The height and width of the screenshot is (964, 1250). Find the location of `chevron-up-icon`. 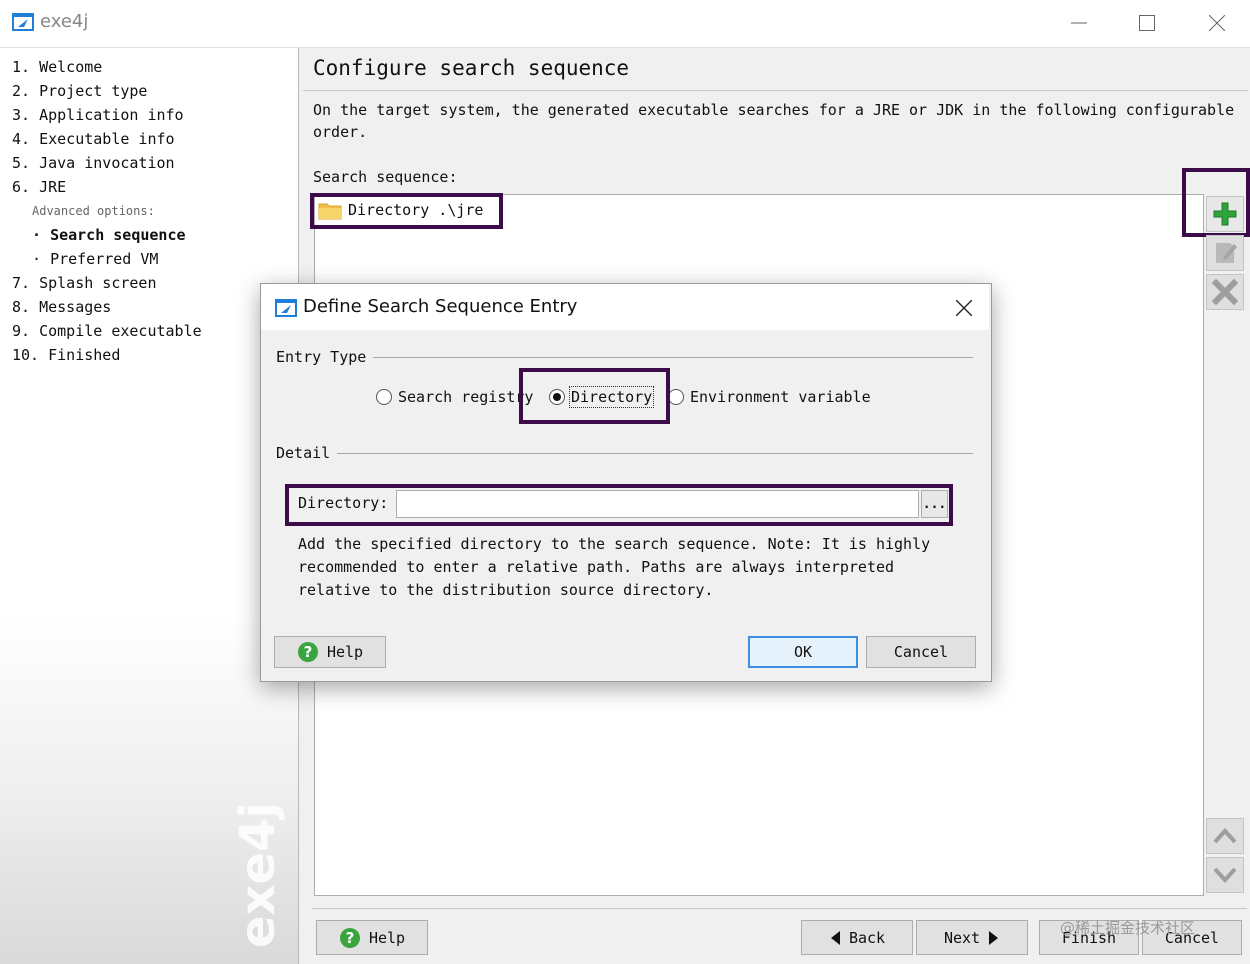

chevron-up-icon is located at coordinates (1225, 836).